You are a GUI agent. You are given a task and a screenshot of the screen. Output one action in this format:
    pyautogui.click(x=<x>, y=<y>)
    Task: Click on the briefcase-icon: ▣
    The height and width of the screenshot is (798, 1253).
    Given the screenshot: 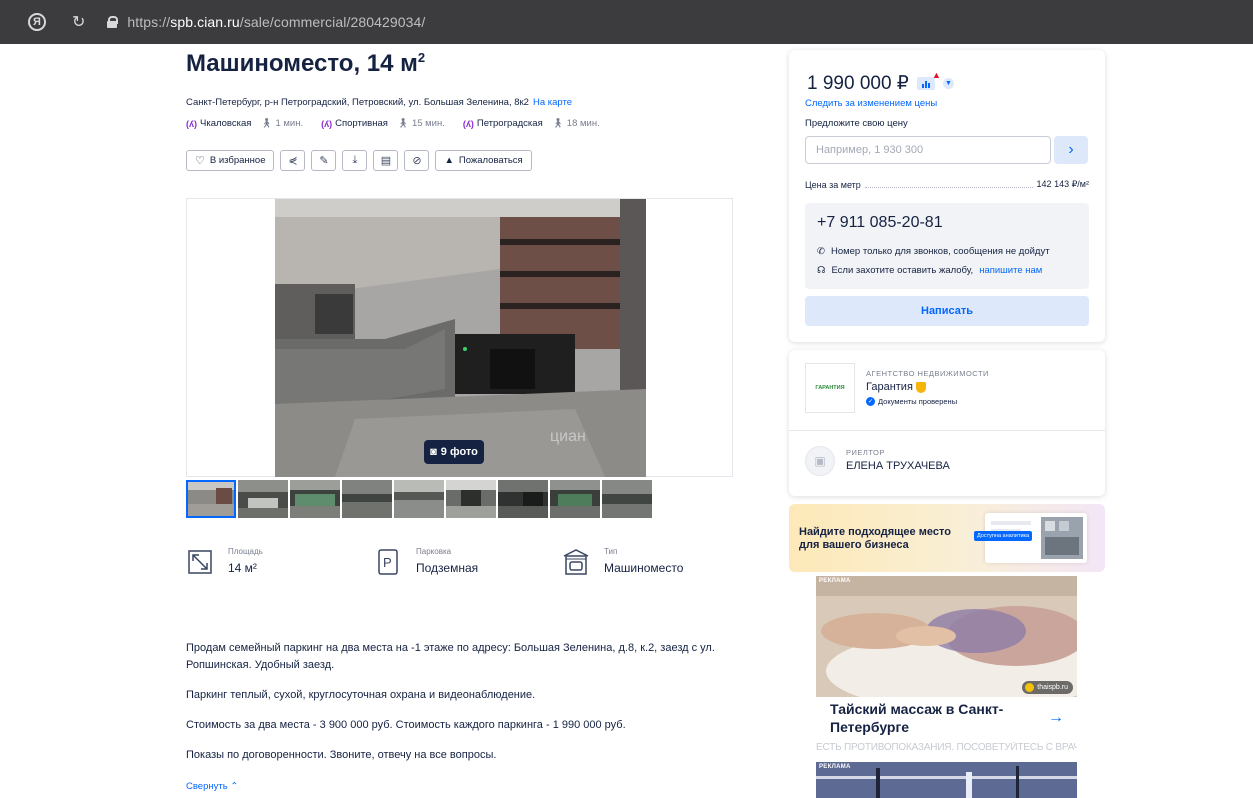 What is the action you would take?
    pyautogui.click(x=820, y=461)
    